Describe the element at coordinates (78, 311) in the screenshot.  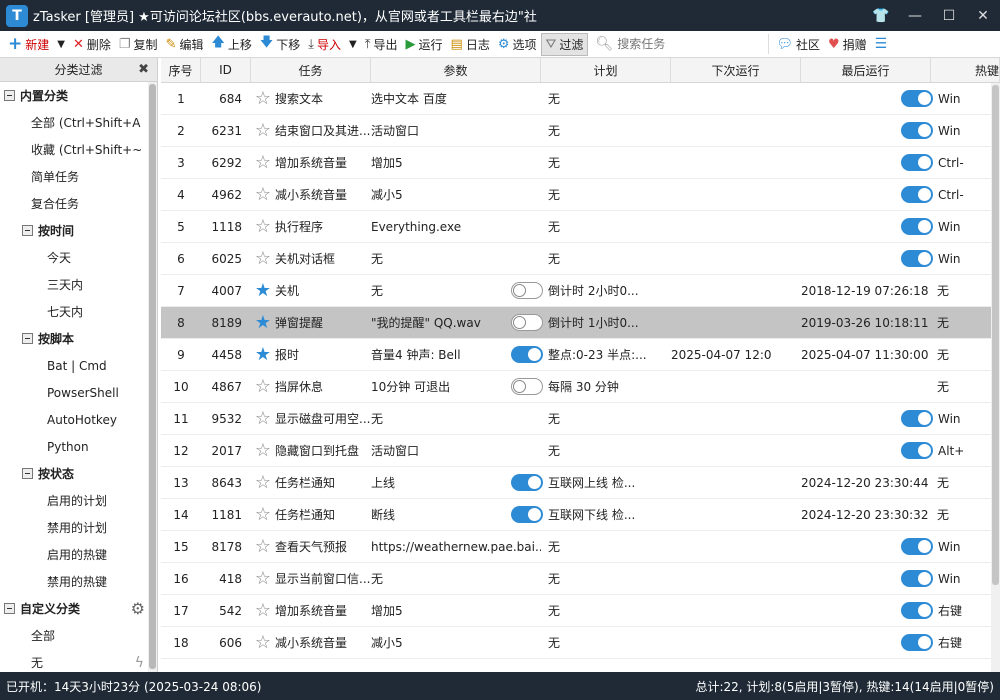
I see `sidebar-item: 七天内` at that location.